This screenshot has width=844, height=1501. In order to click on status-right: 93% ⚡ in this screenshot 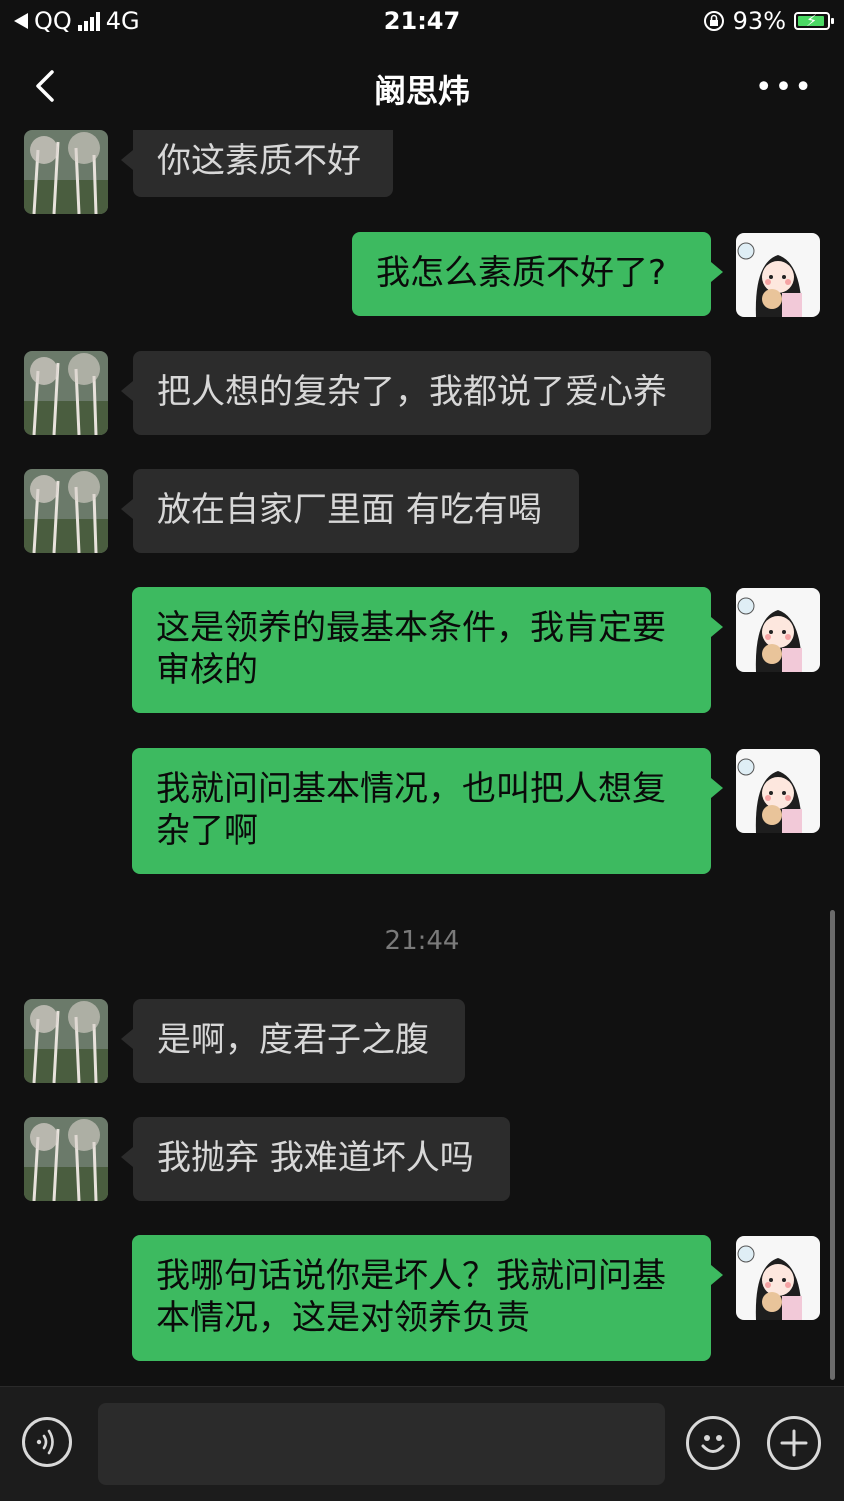, I will do `click(768, 21)`.